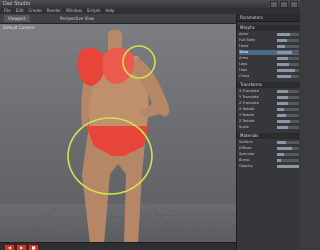  What do you see at coordinates (269, 46) in the screenshot?
I see `parameter-row: Head` at bounding box center [269, 46].